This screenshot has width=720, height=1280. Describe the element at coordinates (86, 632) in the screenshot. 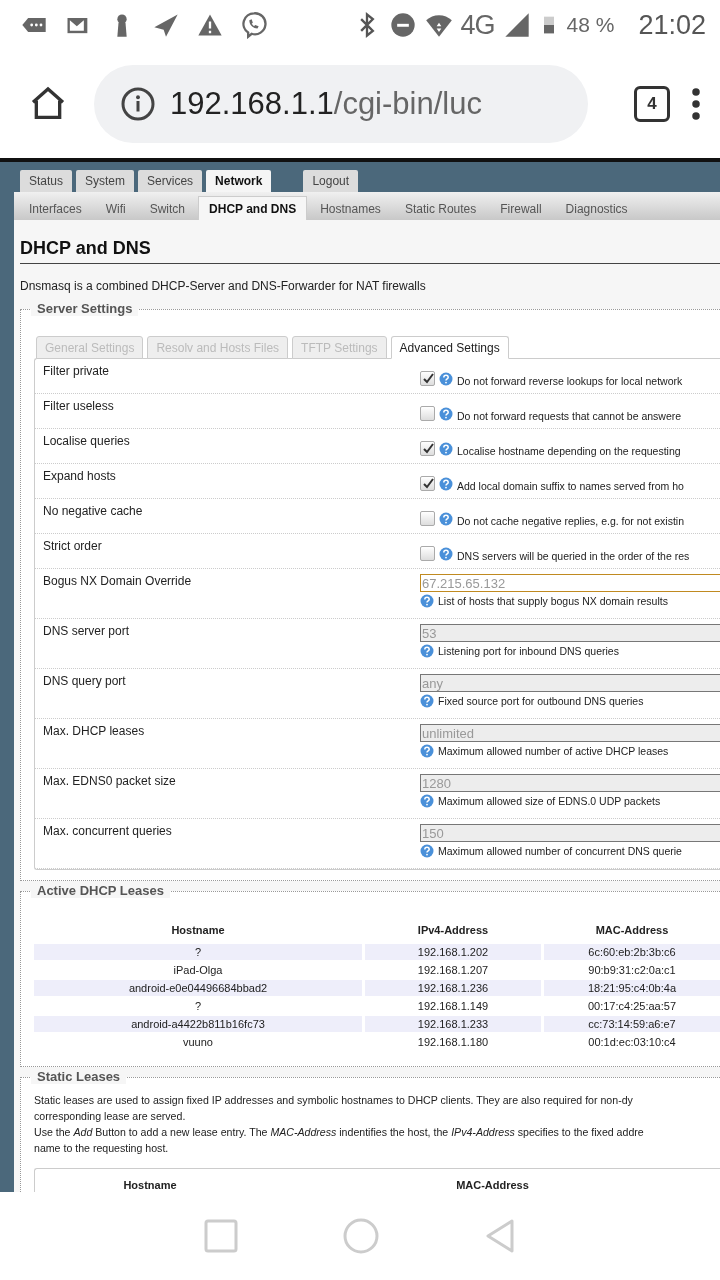

I see `setting-label: DNS server port` at that location.